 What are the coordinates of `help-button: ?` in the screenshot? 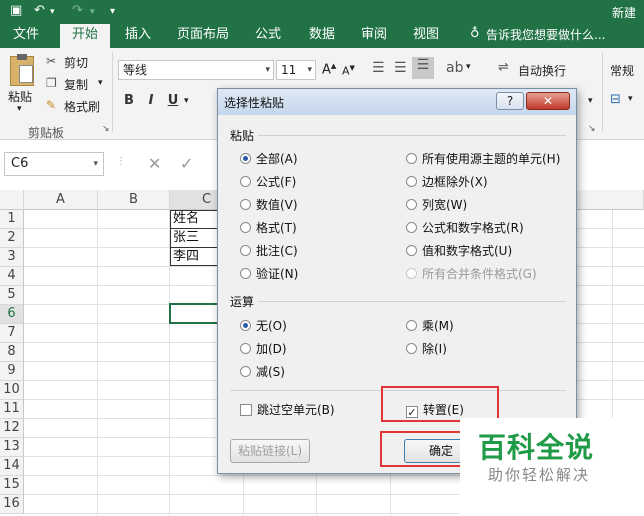 It's located at (510, 101).